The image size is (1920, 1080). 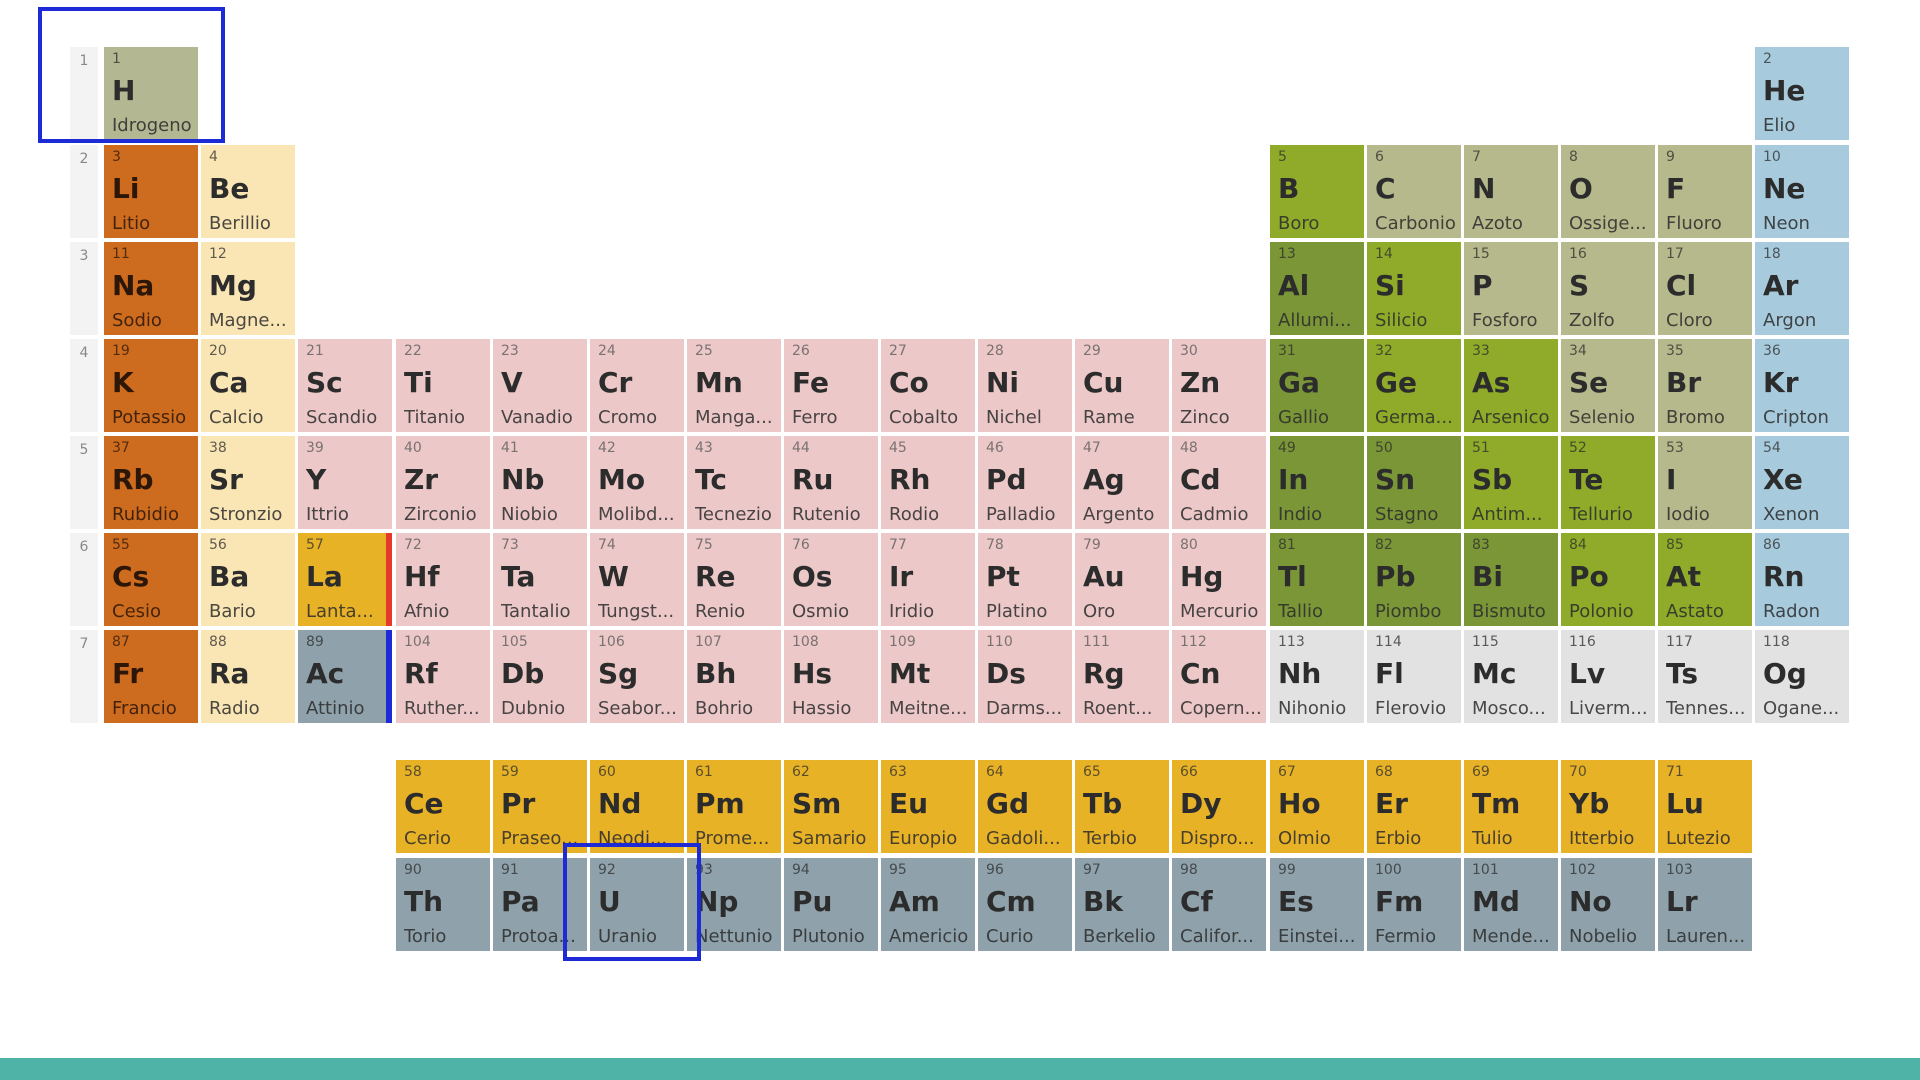 What do you see at coordinates (540, 676) in the screenshot?
I see `element-cell-db: 105 Db Dubnio` at bounding box center [540, 676].